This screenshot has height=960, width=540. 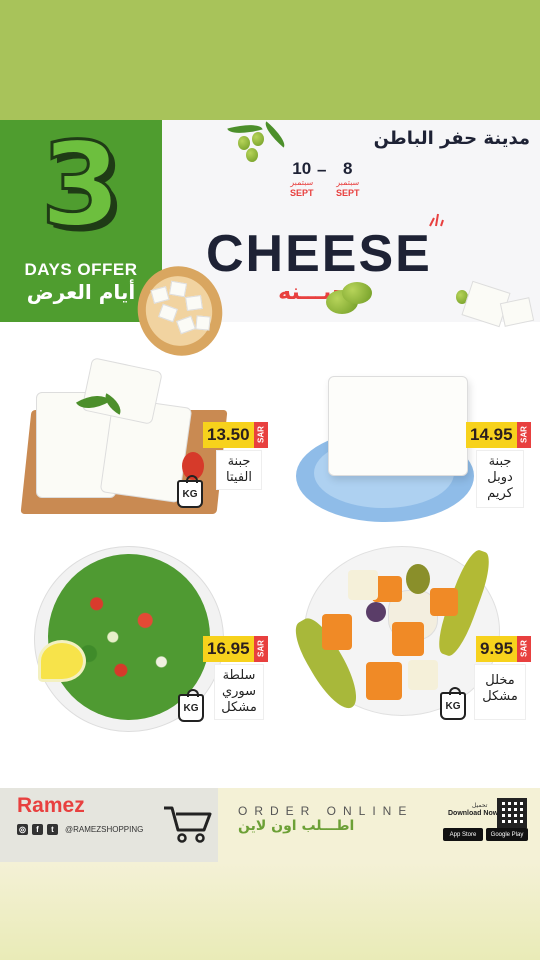 What do you see at coordinates (302, 182) in the screenshot?
I see `date-to-month-ar: سبتمبر` at bounding box center [302, 182].